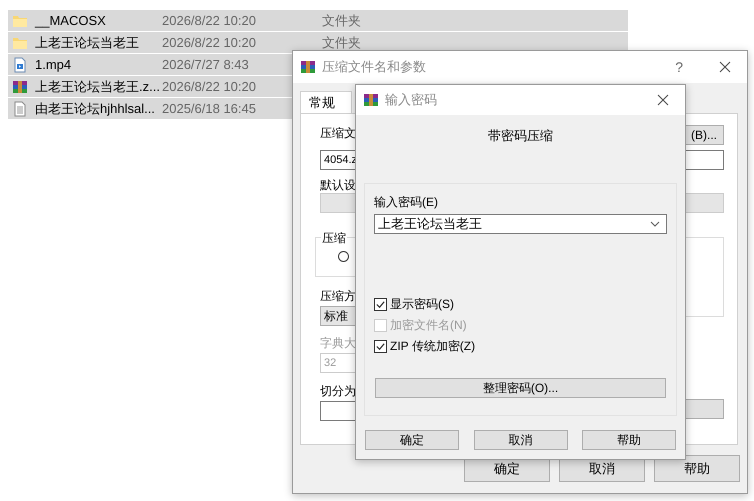 The image size is (754, 501). Describe the element at coordinates (338, 391) in the screenshot. I see `field-label: 切分为` at that location.